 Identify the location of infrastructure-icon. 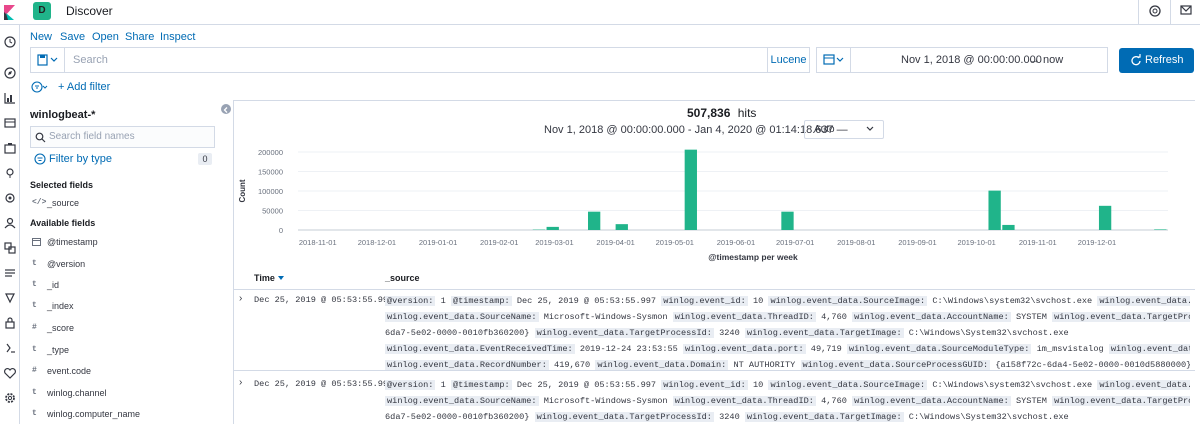
(10, 248).